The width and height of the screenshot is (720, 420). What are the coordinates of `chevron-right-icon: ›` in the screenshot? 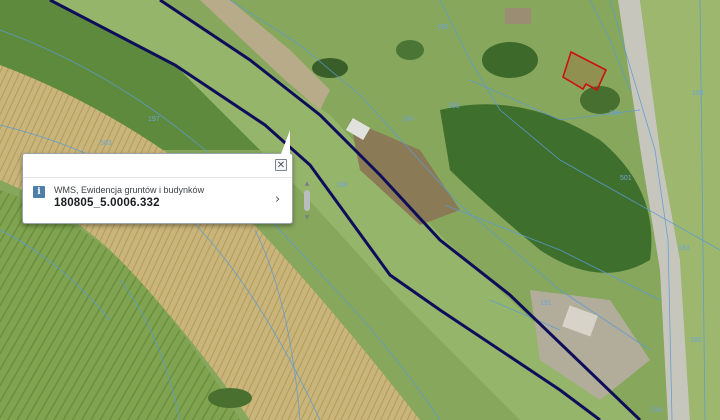 It's located at (277, 199).